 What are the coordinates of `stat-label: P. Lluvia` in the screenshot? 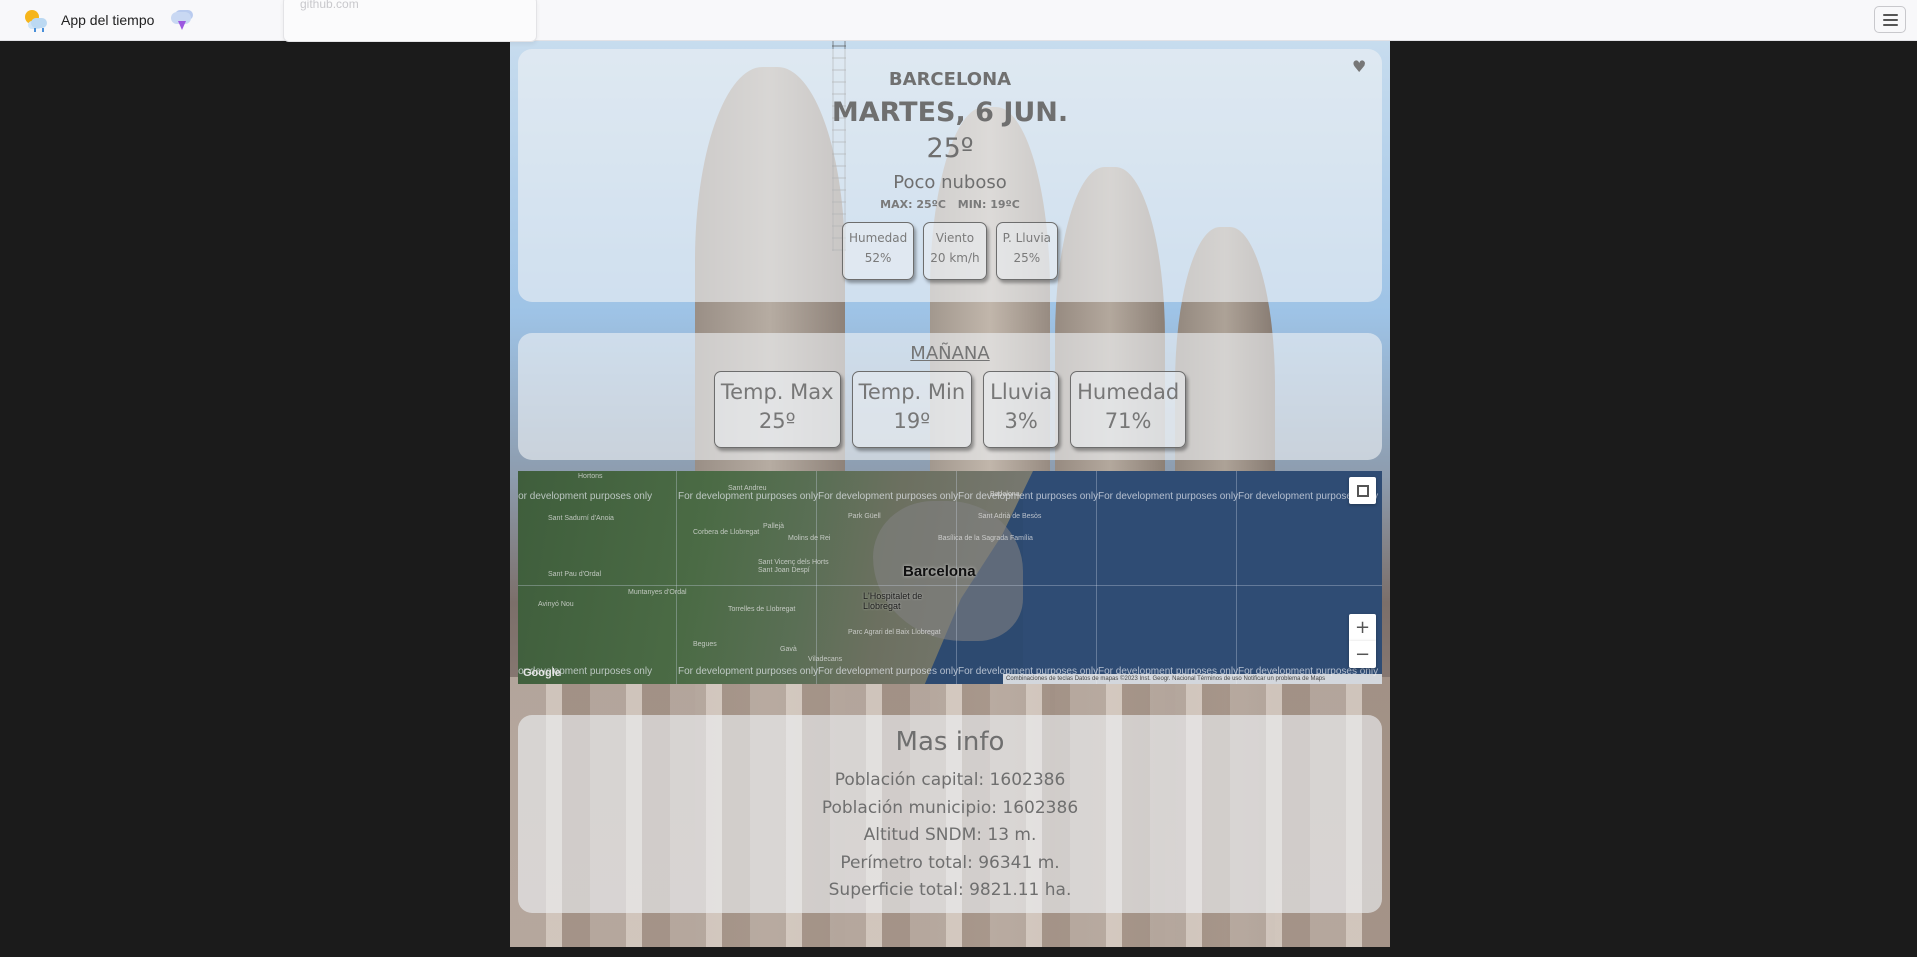 It's located at (1027, 238).